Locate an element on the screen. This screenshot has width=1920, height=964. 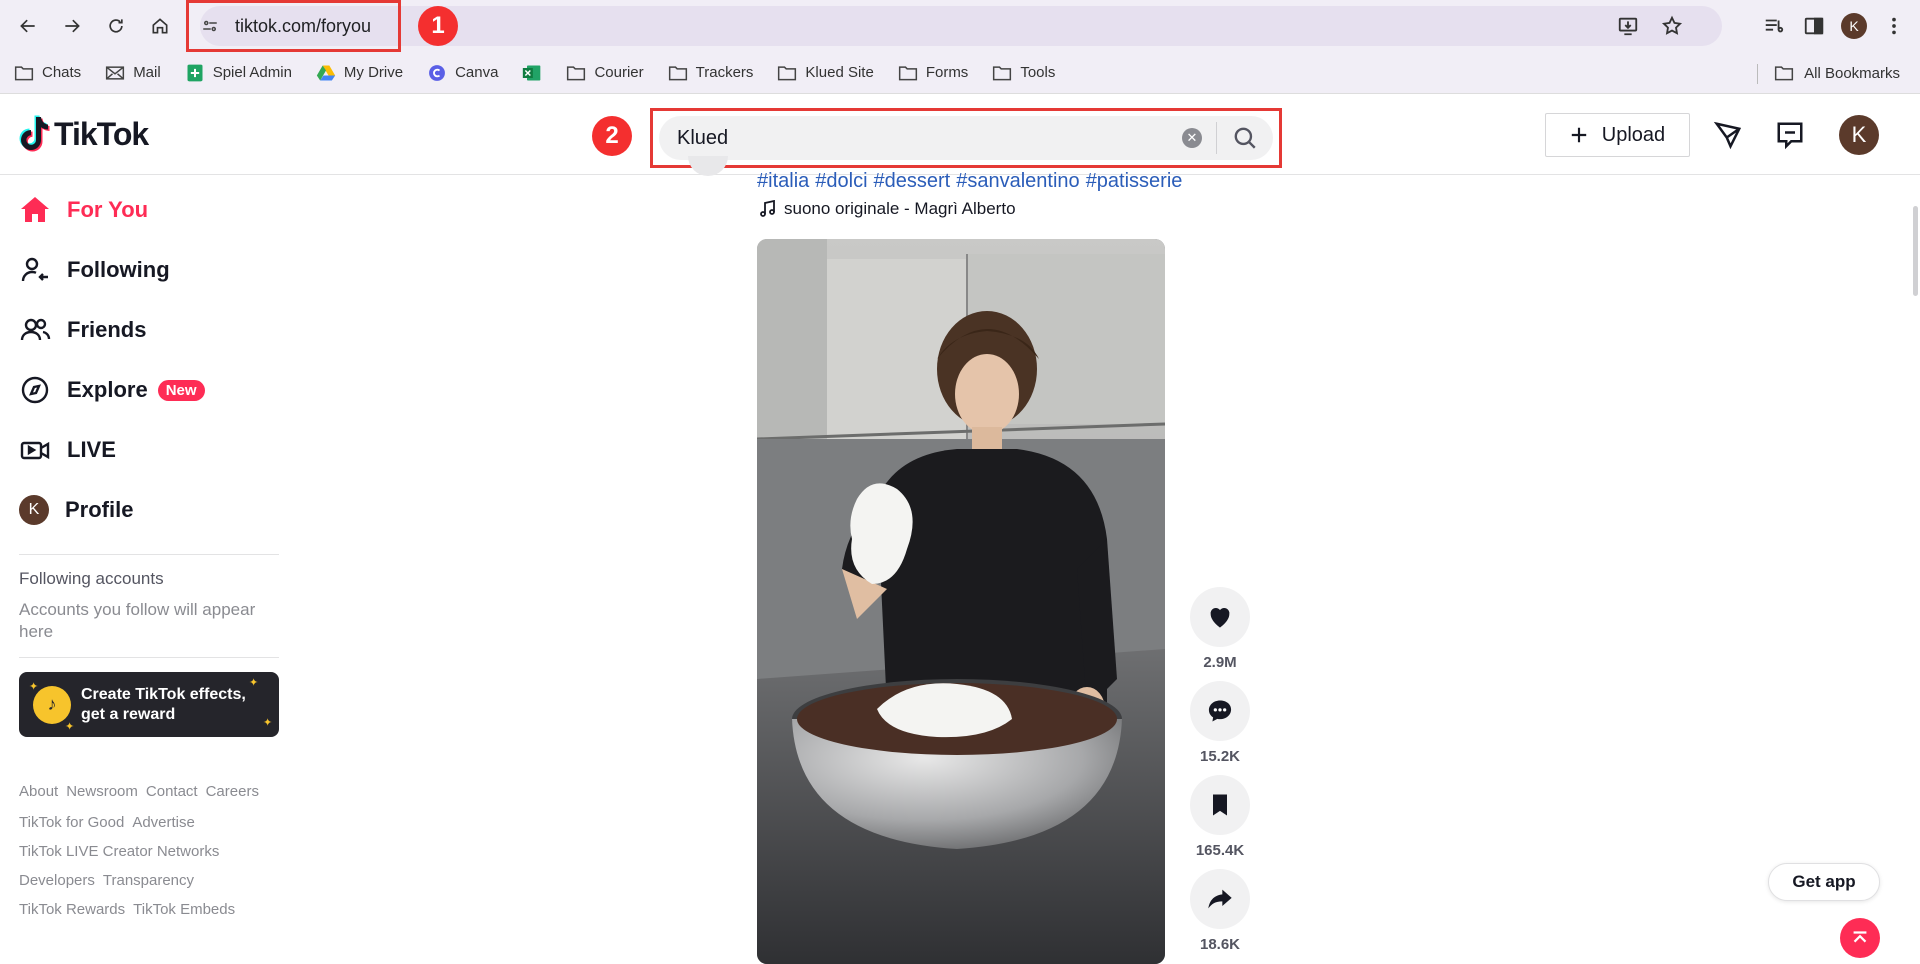
arrow-left-icon is located at coordinates (27, 26).